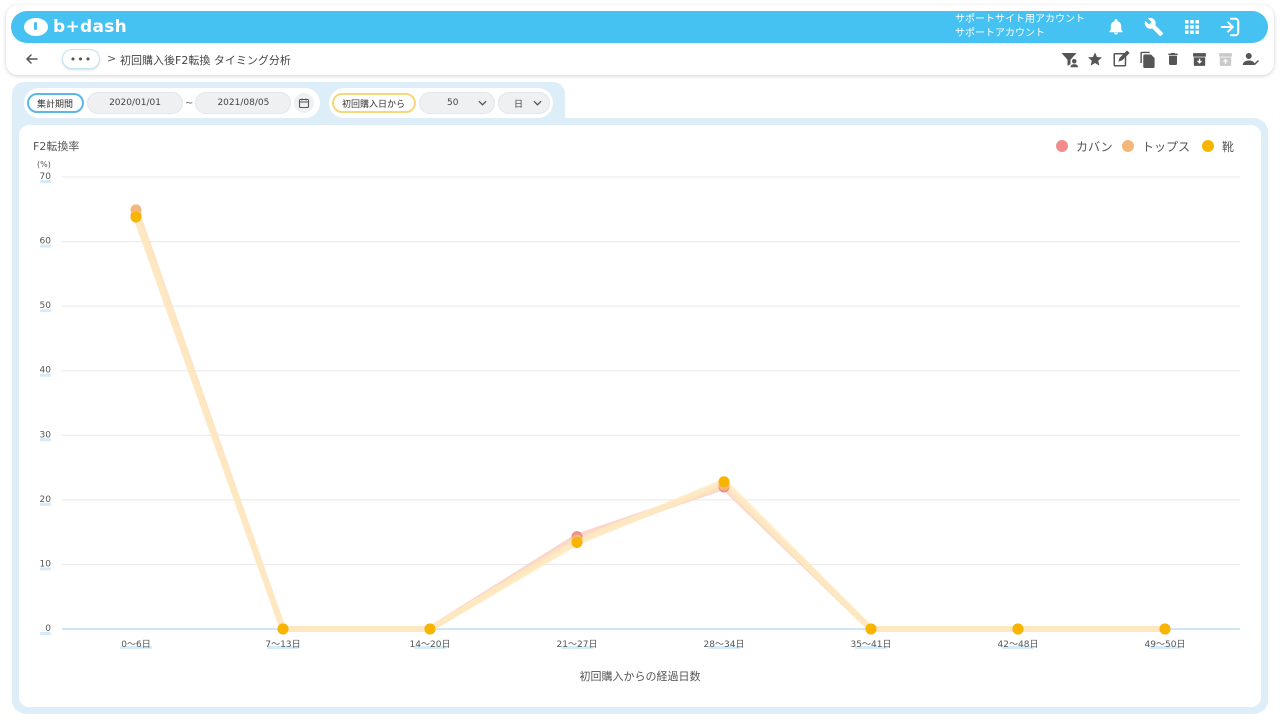  I want to click on x-tick-label: 21〜27日, so click(577, 644).